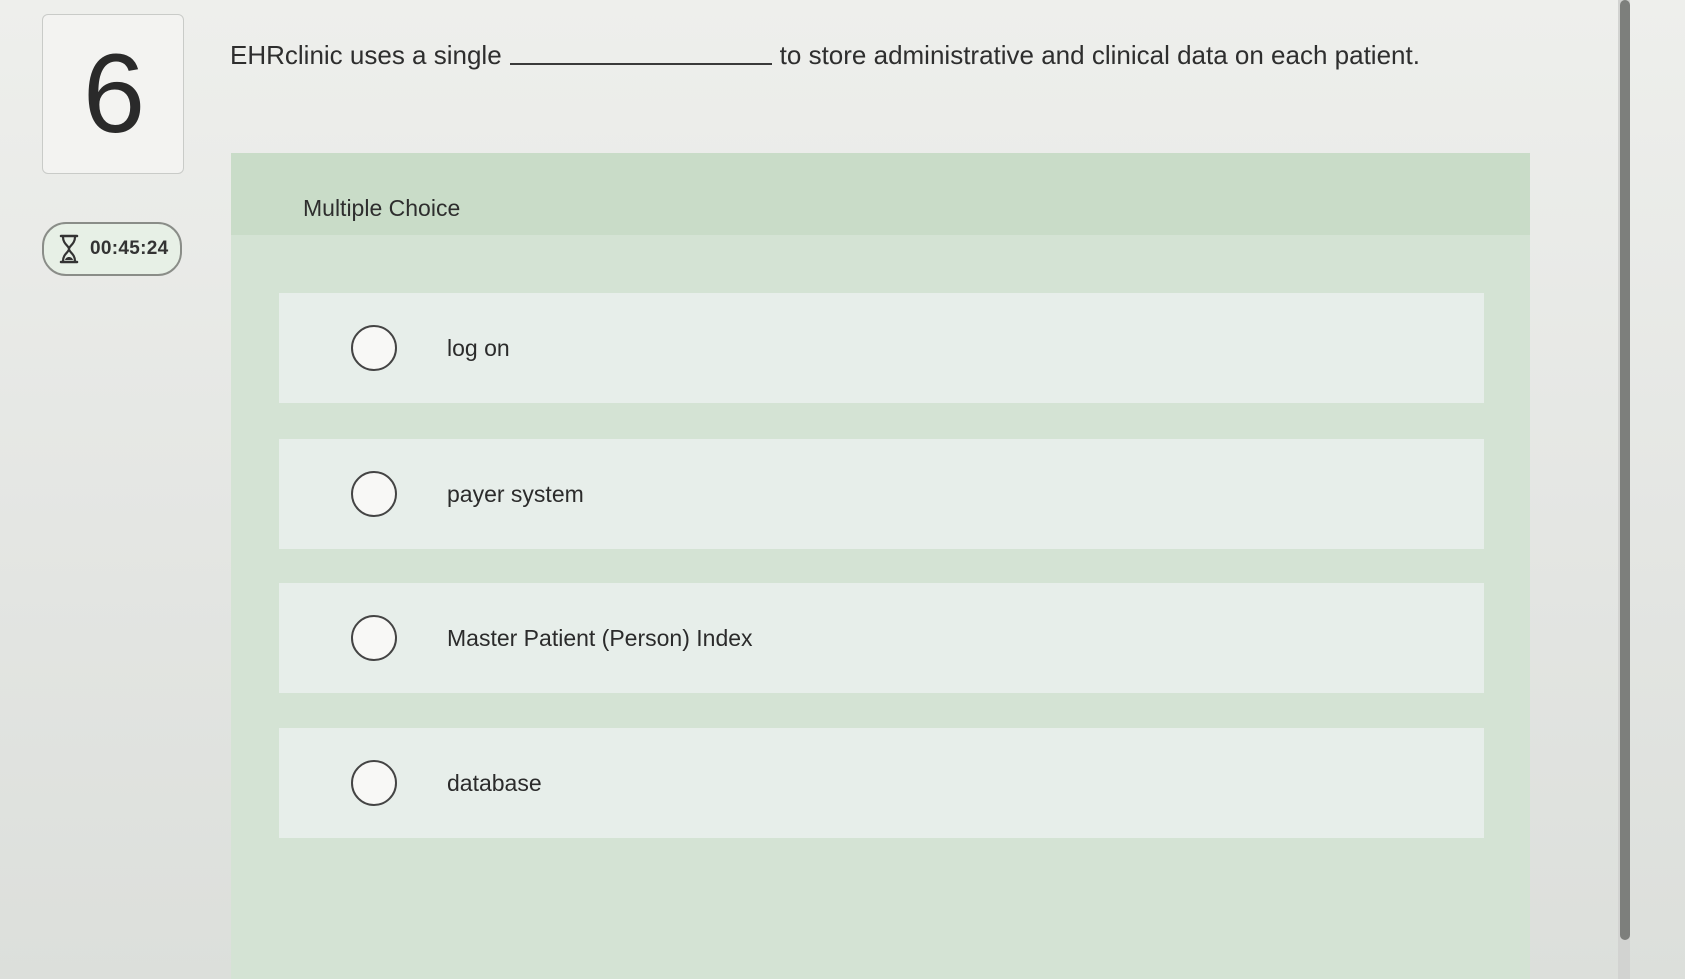 The width and height of the screenshot is (1685, 979). Describe the element at coordinates (129, 248) in the screenshot. I see `timer-value: 00:45:24` at that location.